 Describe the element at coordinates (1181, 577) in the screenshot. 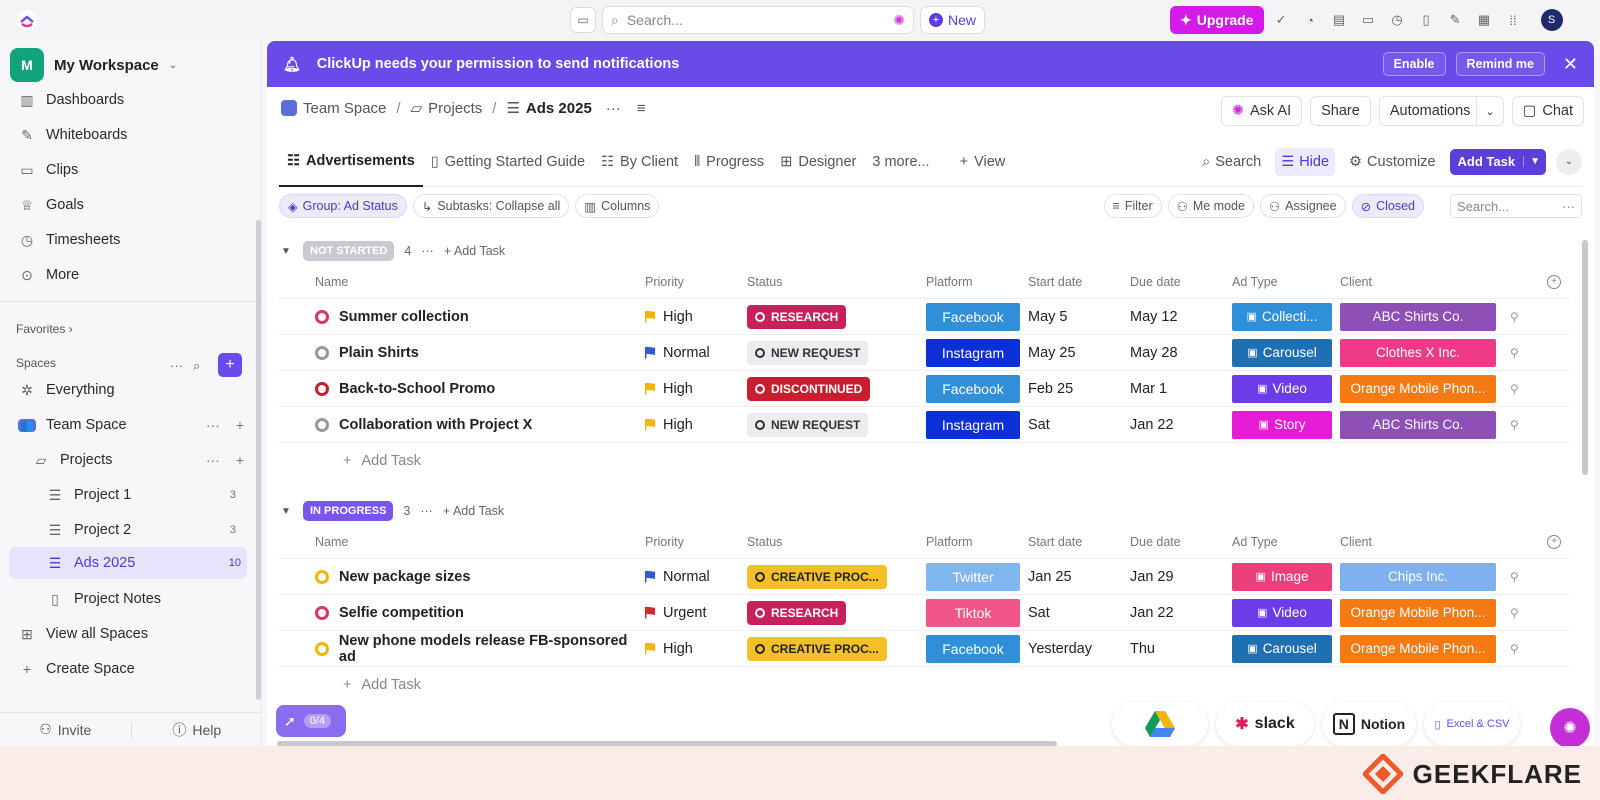

I see `due-date-cell: Jan 29` at that location.